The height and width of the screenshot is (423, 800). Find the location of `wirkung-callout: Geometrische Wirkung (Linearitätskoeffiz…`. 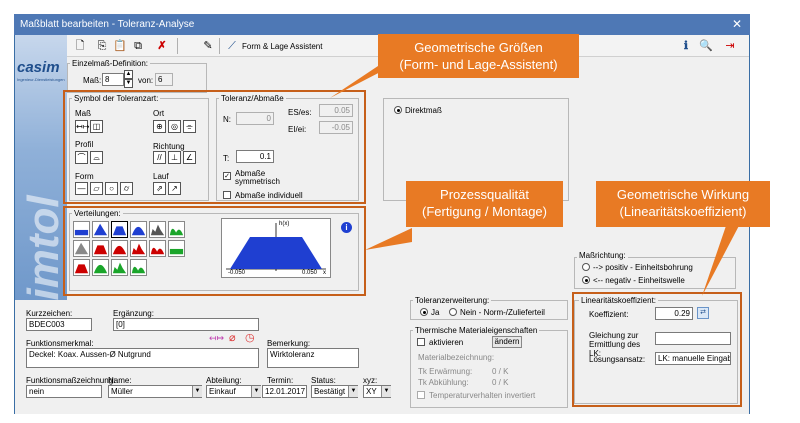

wirkung-callout: Geometrische Wirkung (Linearitätskoeffiz… is located at coordinates (683, 204).